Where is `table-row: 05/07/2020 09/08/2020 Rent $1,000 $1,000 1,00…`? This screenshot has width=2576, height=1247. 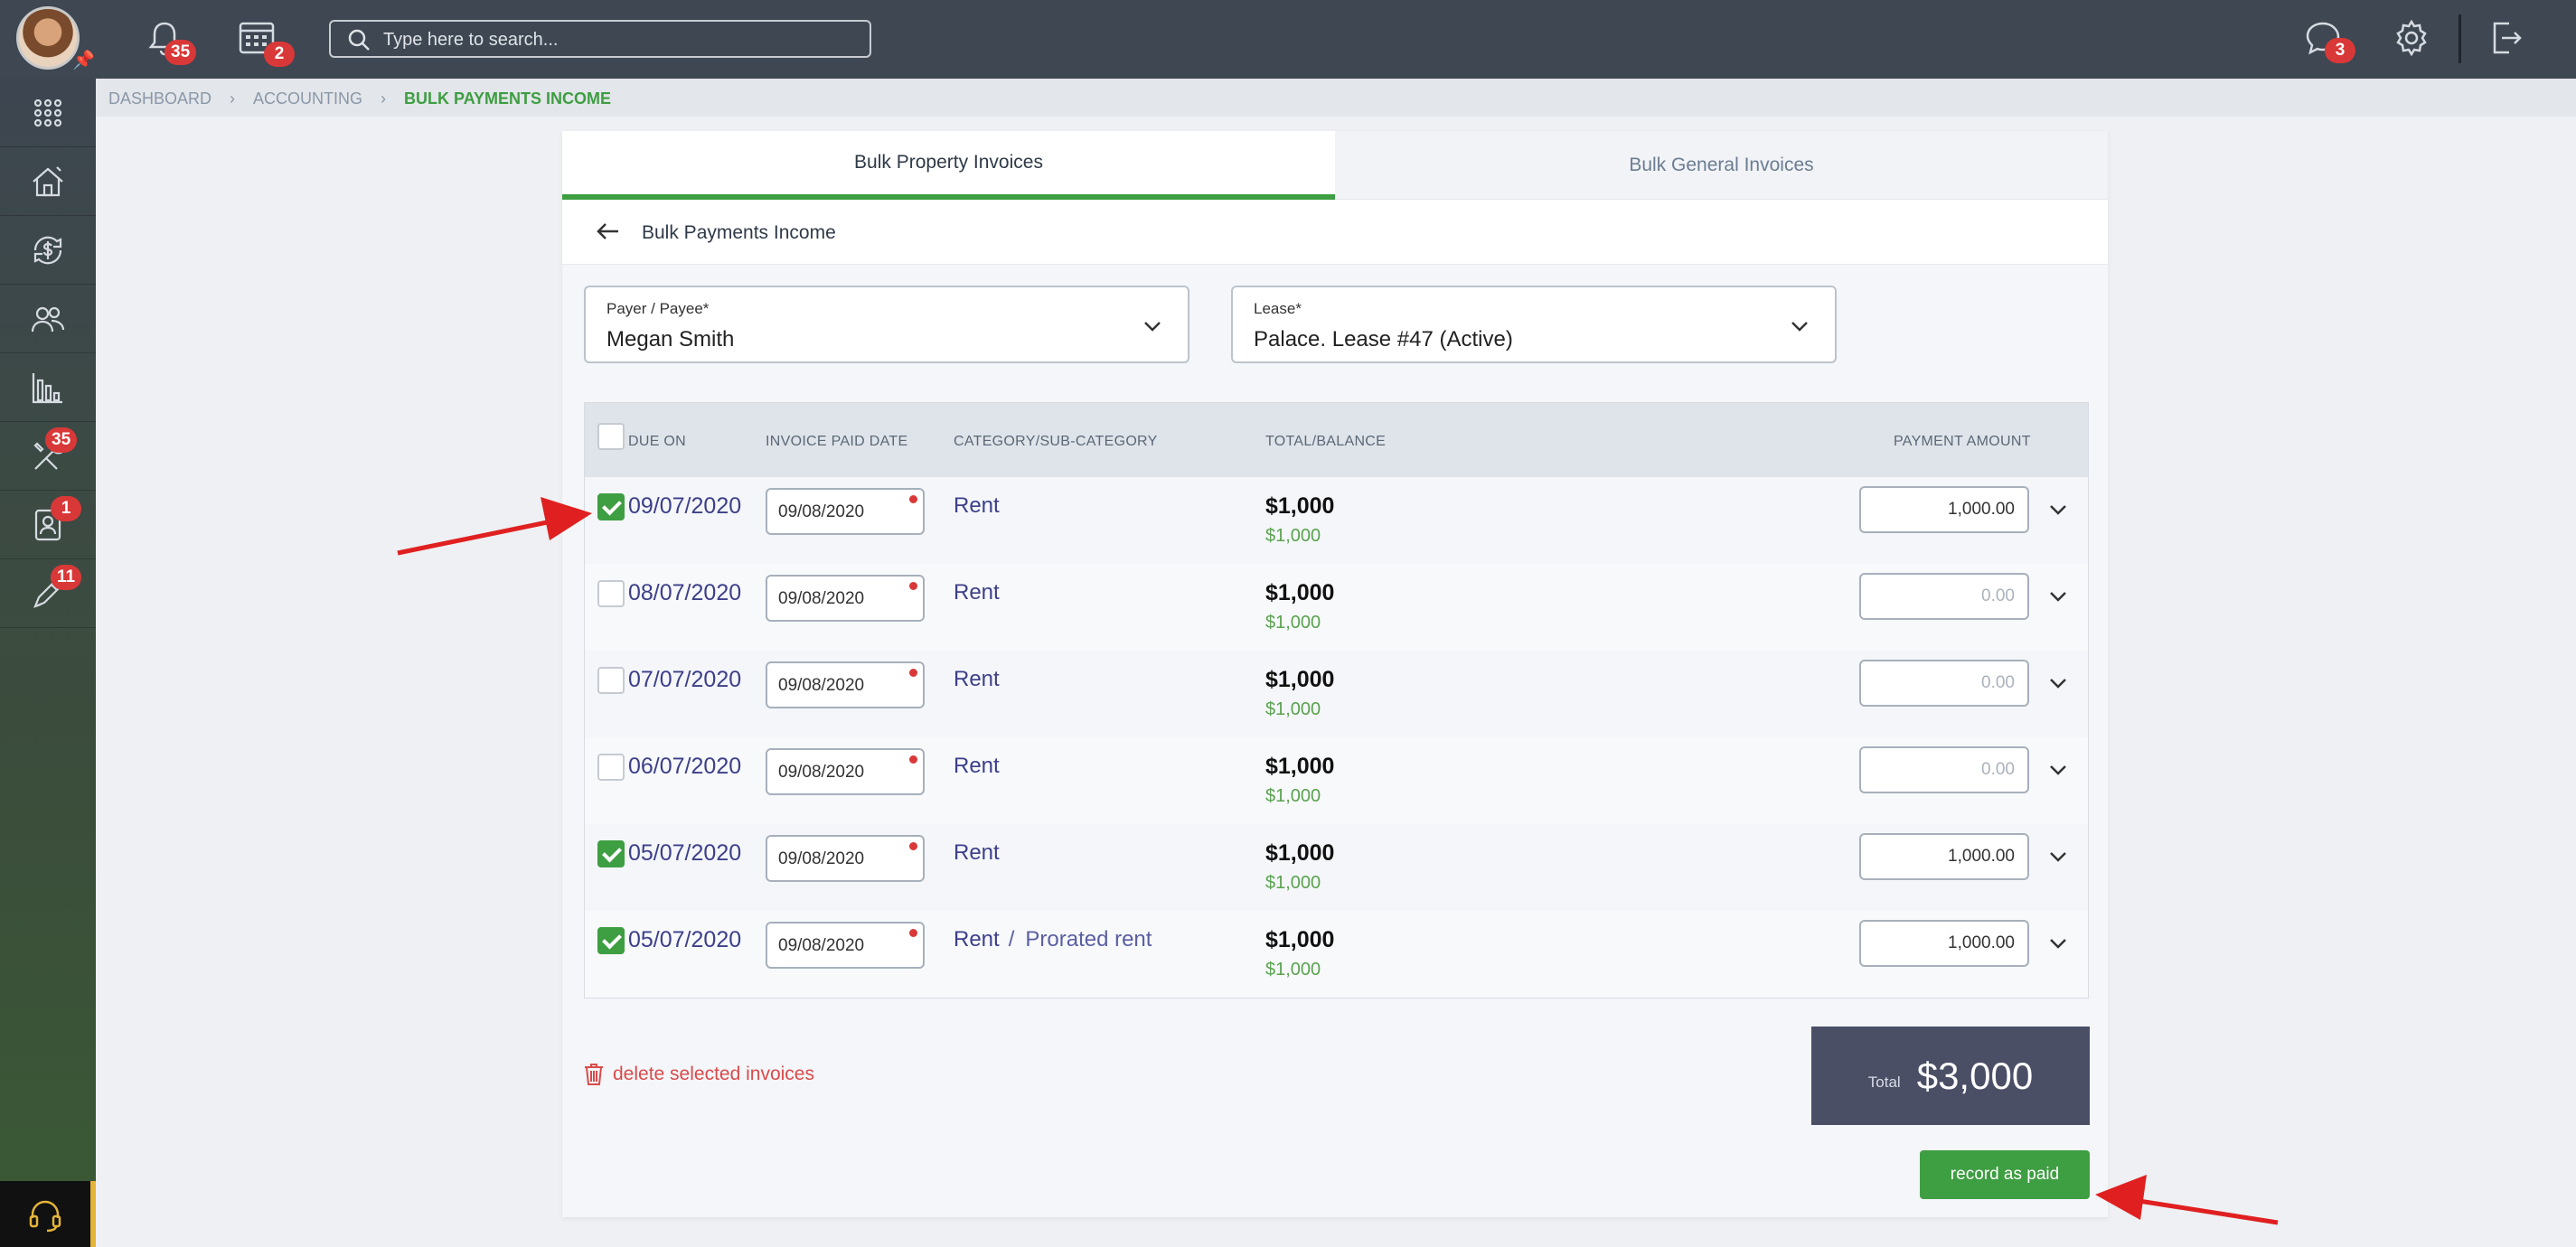
table-row: 05/07/2020 09/08/2020 Rent $1,000 $1,000 1,00… is located at coordinates (1337, 867).